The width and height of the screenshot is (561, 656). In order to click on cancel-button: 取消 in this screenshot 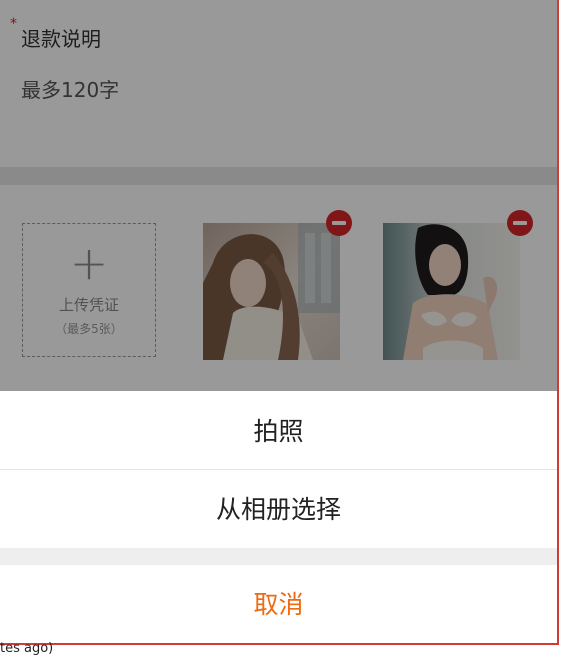, I will do `click(278, 604)`.